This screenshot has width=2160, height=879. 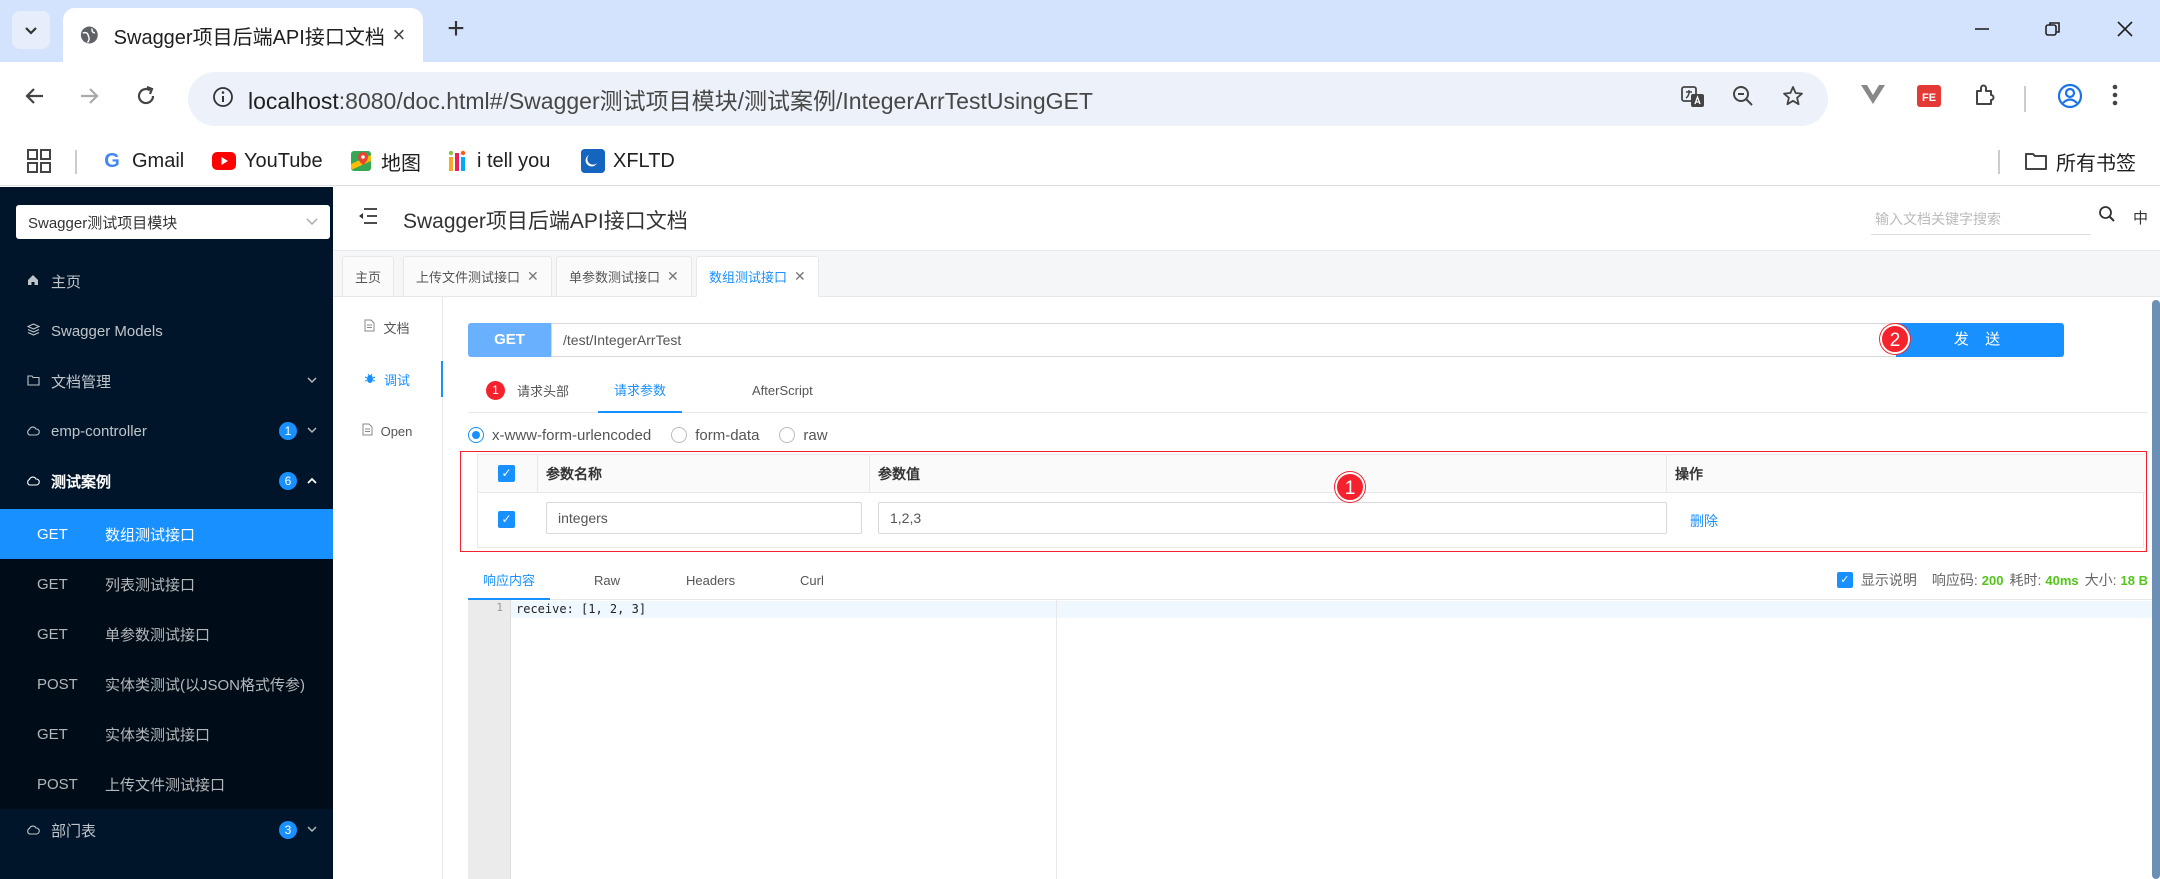 What do you see at coordinates (66, 282) in the screenshot?
I see `sidebar-item-label: 主页` at bounding box center [66, 282].